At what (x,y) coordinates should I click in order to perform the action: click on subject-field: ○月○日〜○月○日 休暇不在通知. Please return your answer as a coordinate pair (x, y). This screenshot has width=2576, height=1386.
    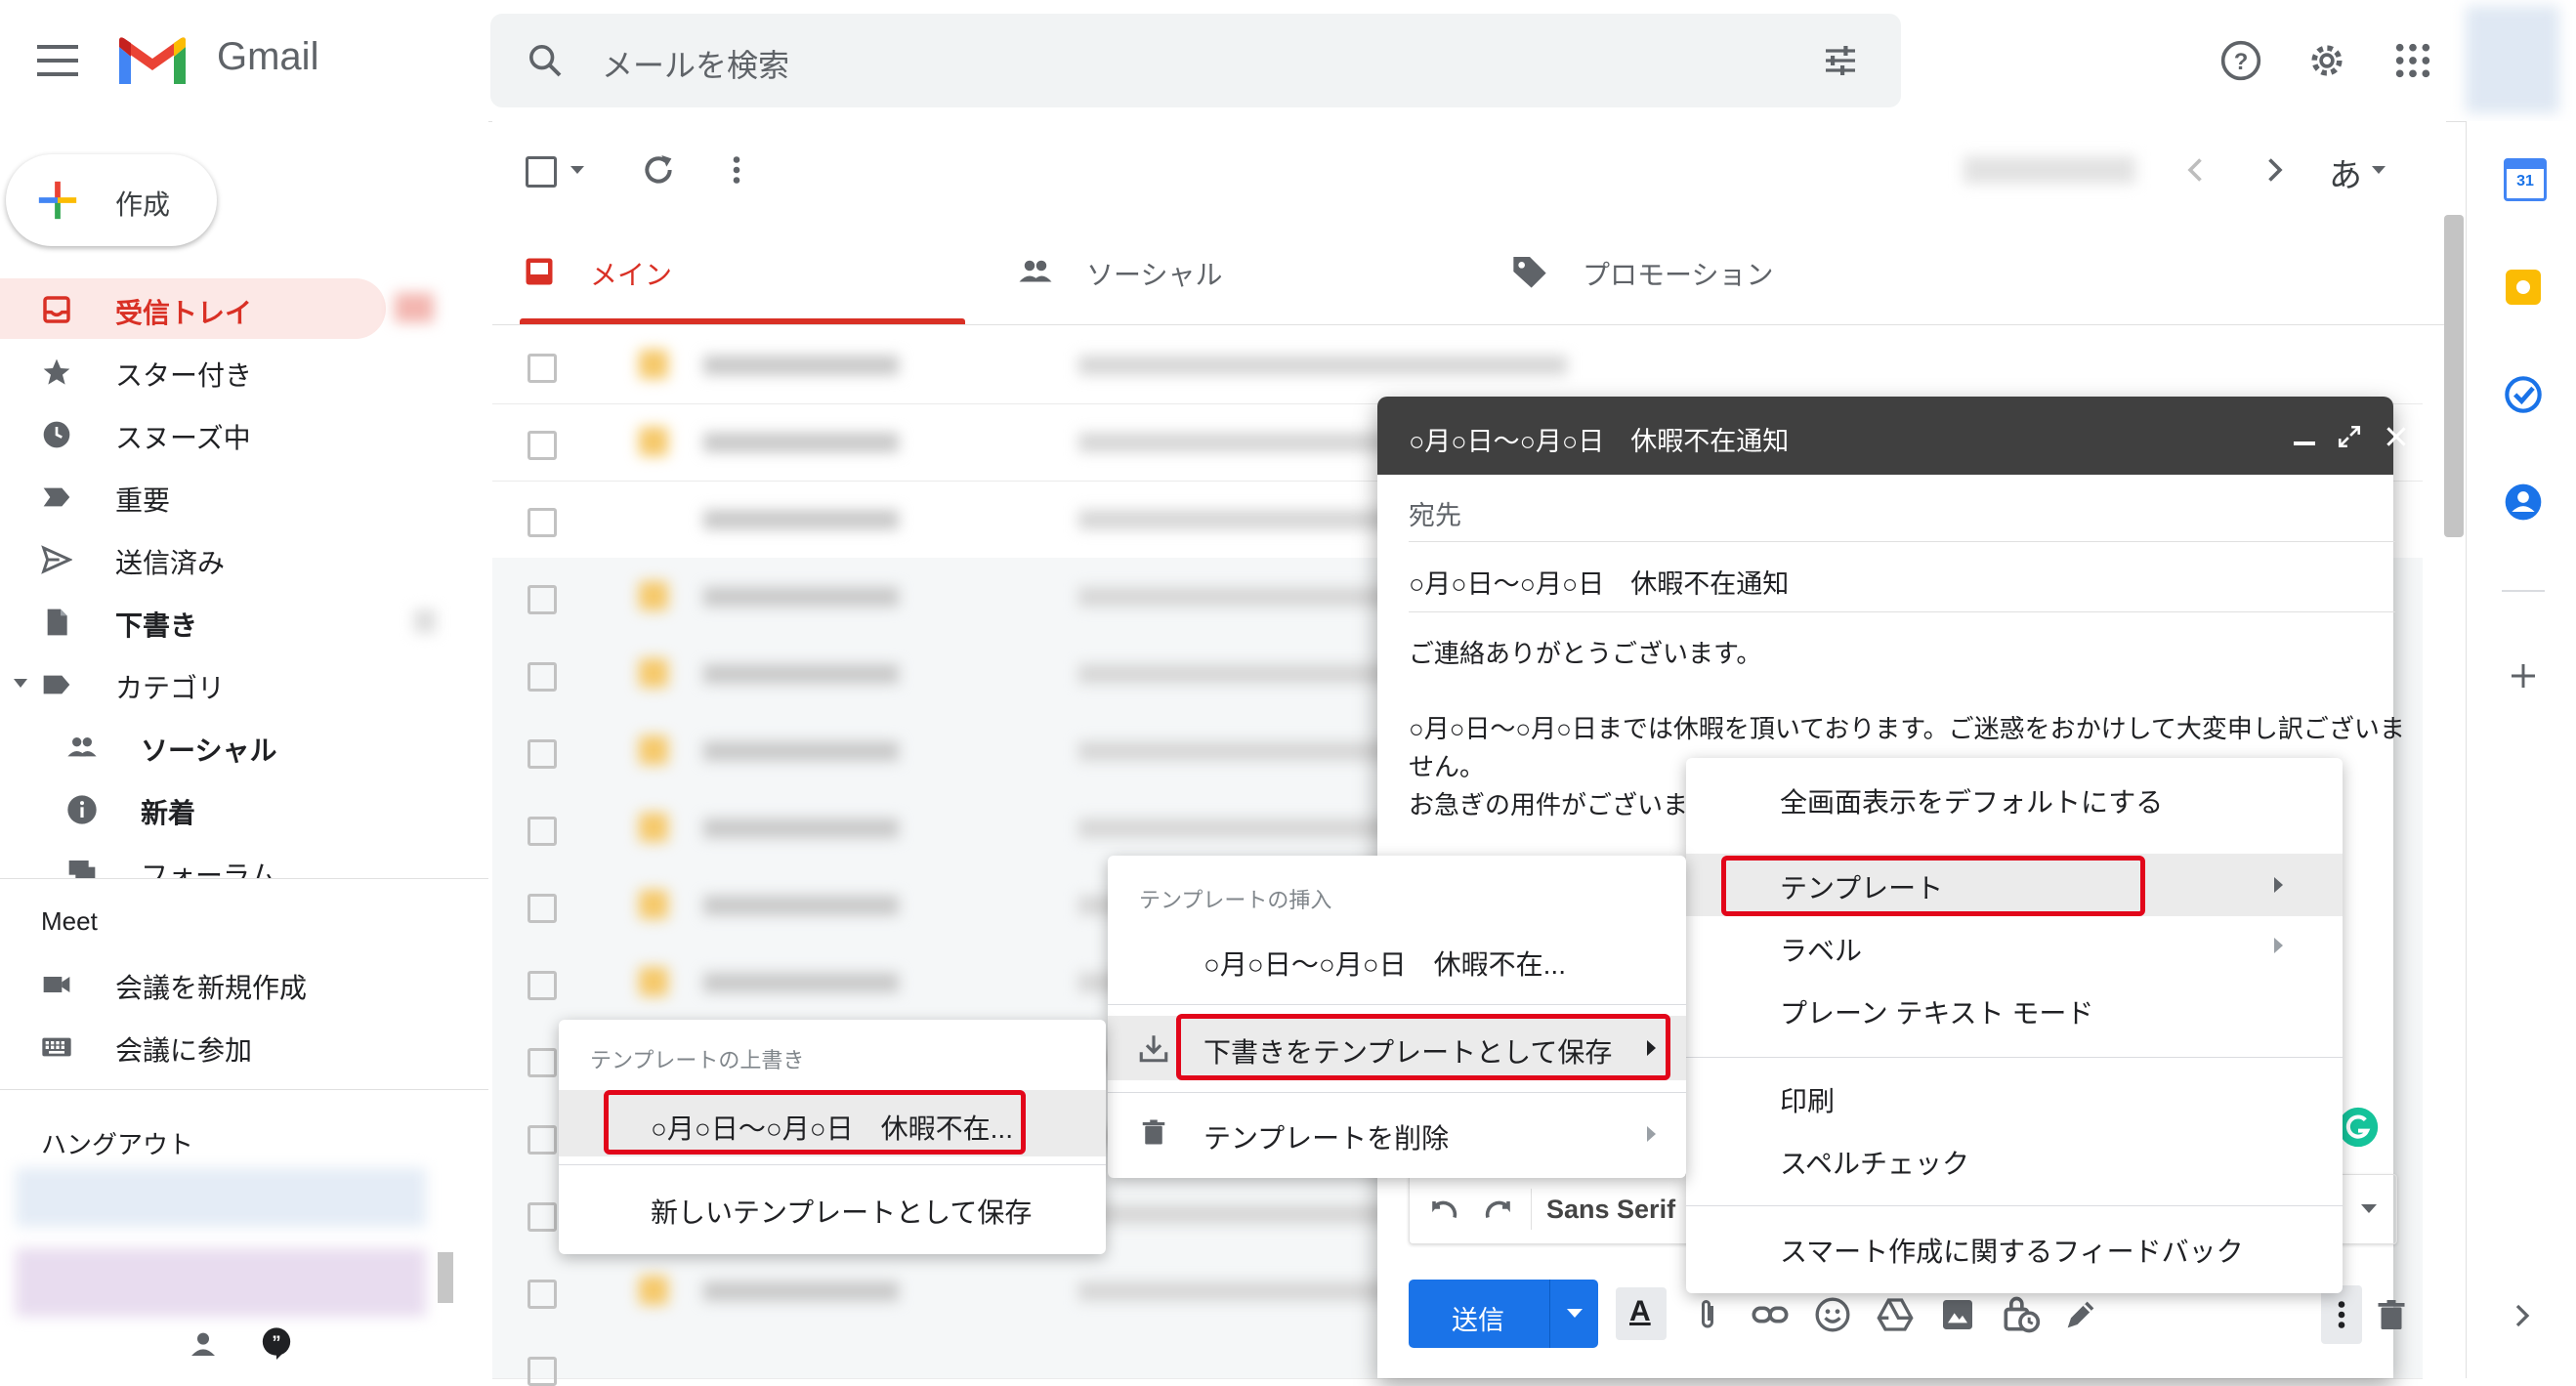
    Looking at the image, I should click on (1599, 582).